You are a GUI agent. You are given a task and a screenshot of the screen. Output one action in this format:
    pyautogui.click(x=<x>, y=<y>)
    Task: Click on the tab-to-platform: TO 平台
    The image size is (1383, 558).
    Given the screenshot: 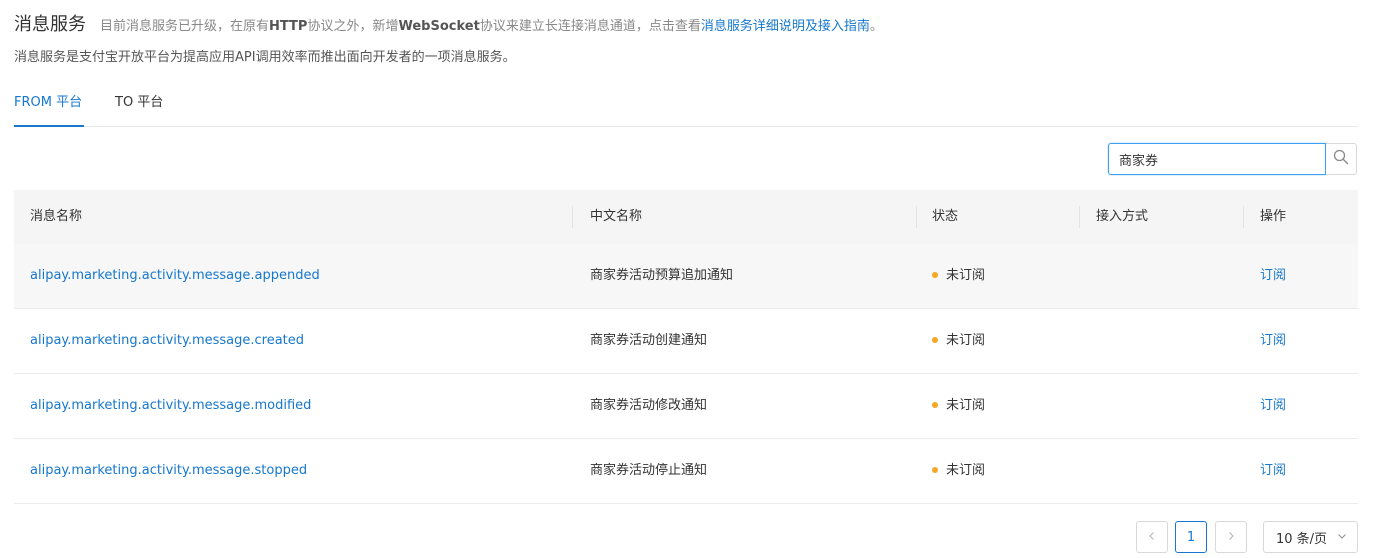 What is the action you would take?
    pyautogui.click(x=139, y=107)
    